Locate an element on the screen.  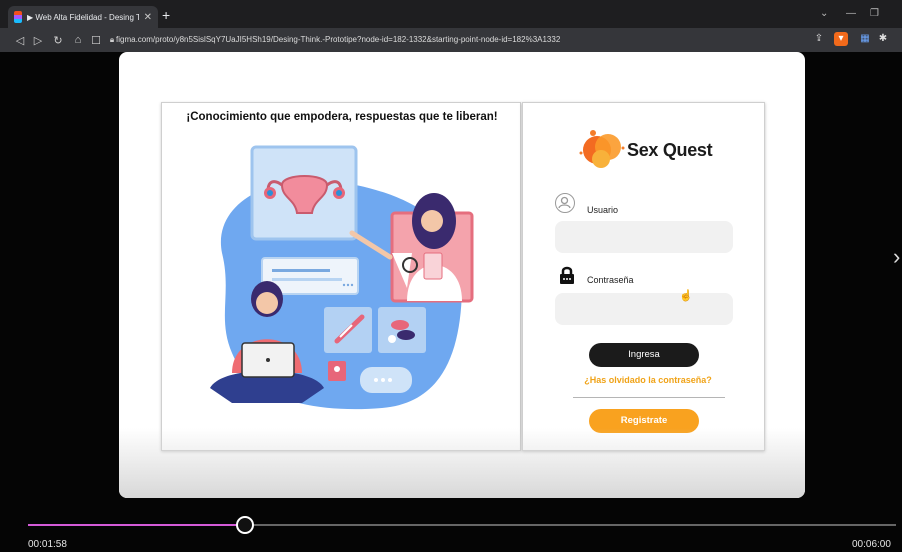
reload-icon: ↻ is located at coordinates (58, 40).